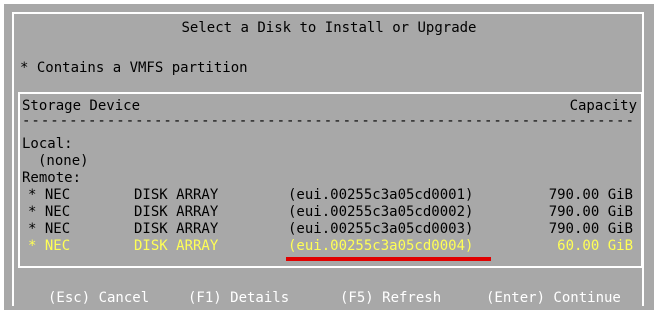 The image size is (660, 315). I want to click on column-header-capacity: Capacity, so click(603, 106).